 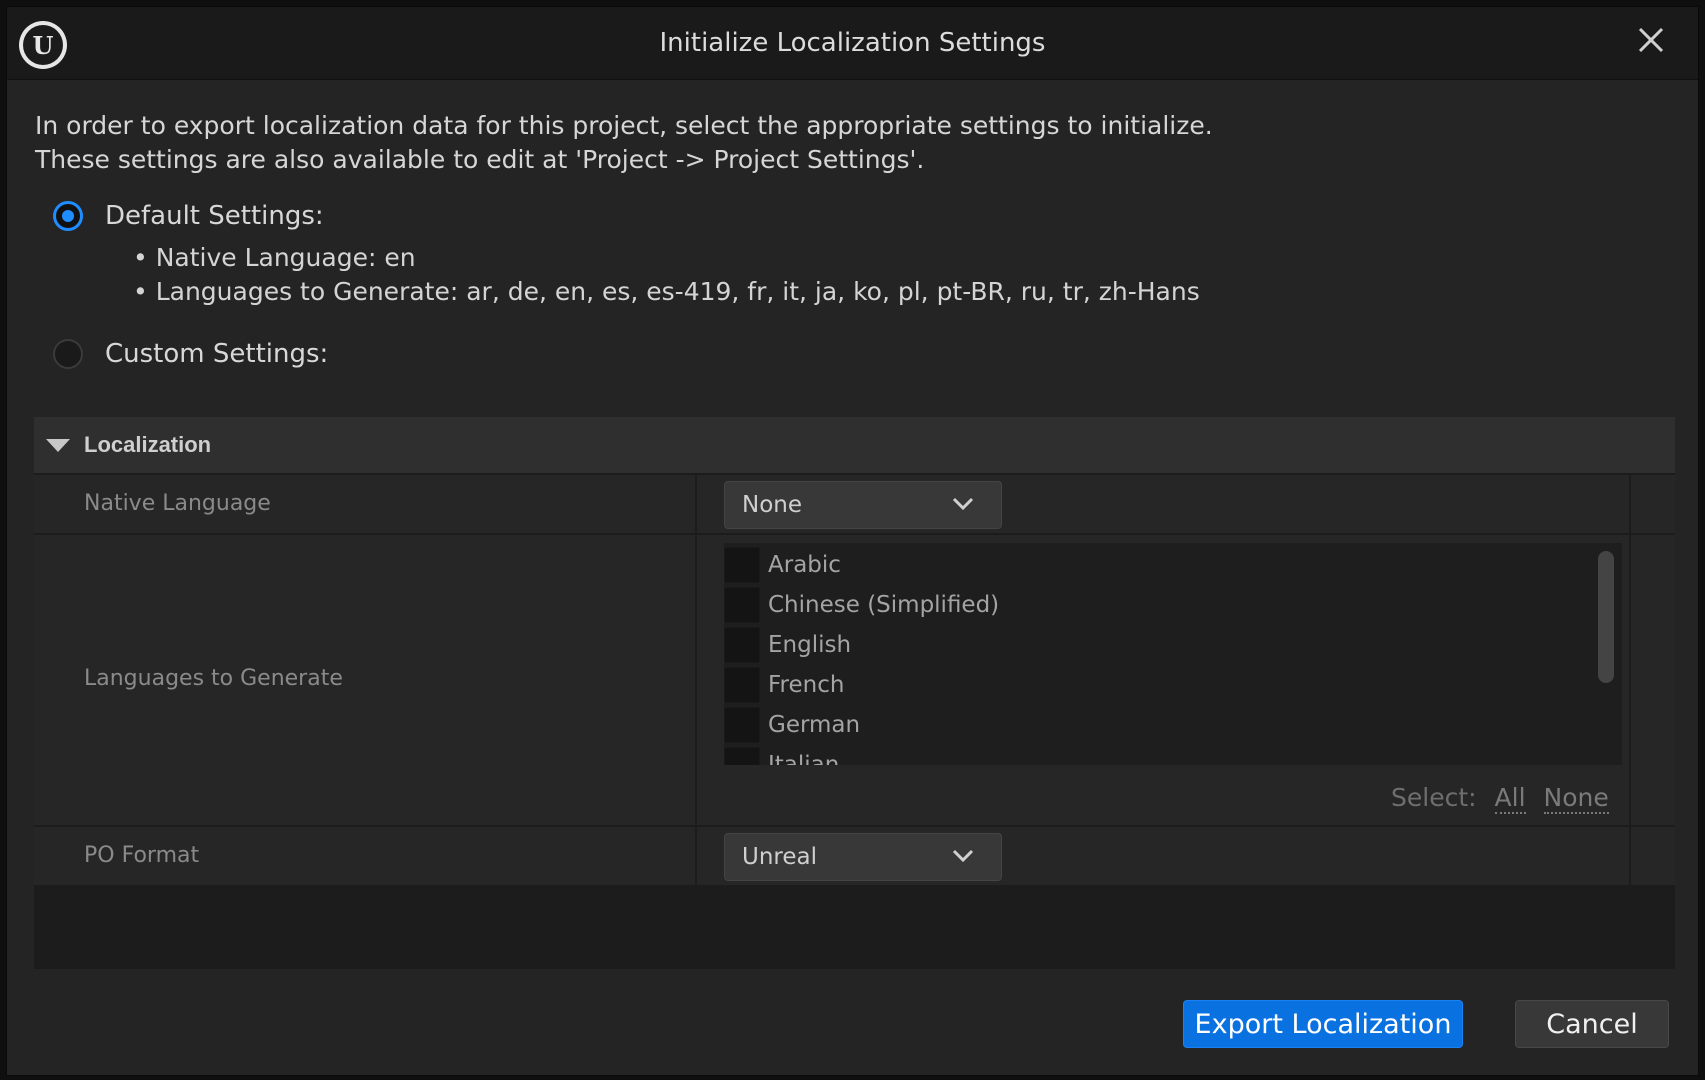 I want to click on language-item-arabic: Arabic, so click(x=782, y=565).